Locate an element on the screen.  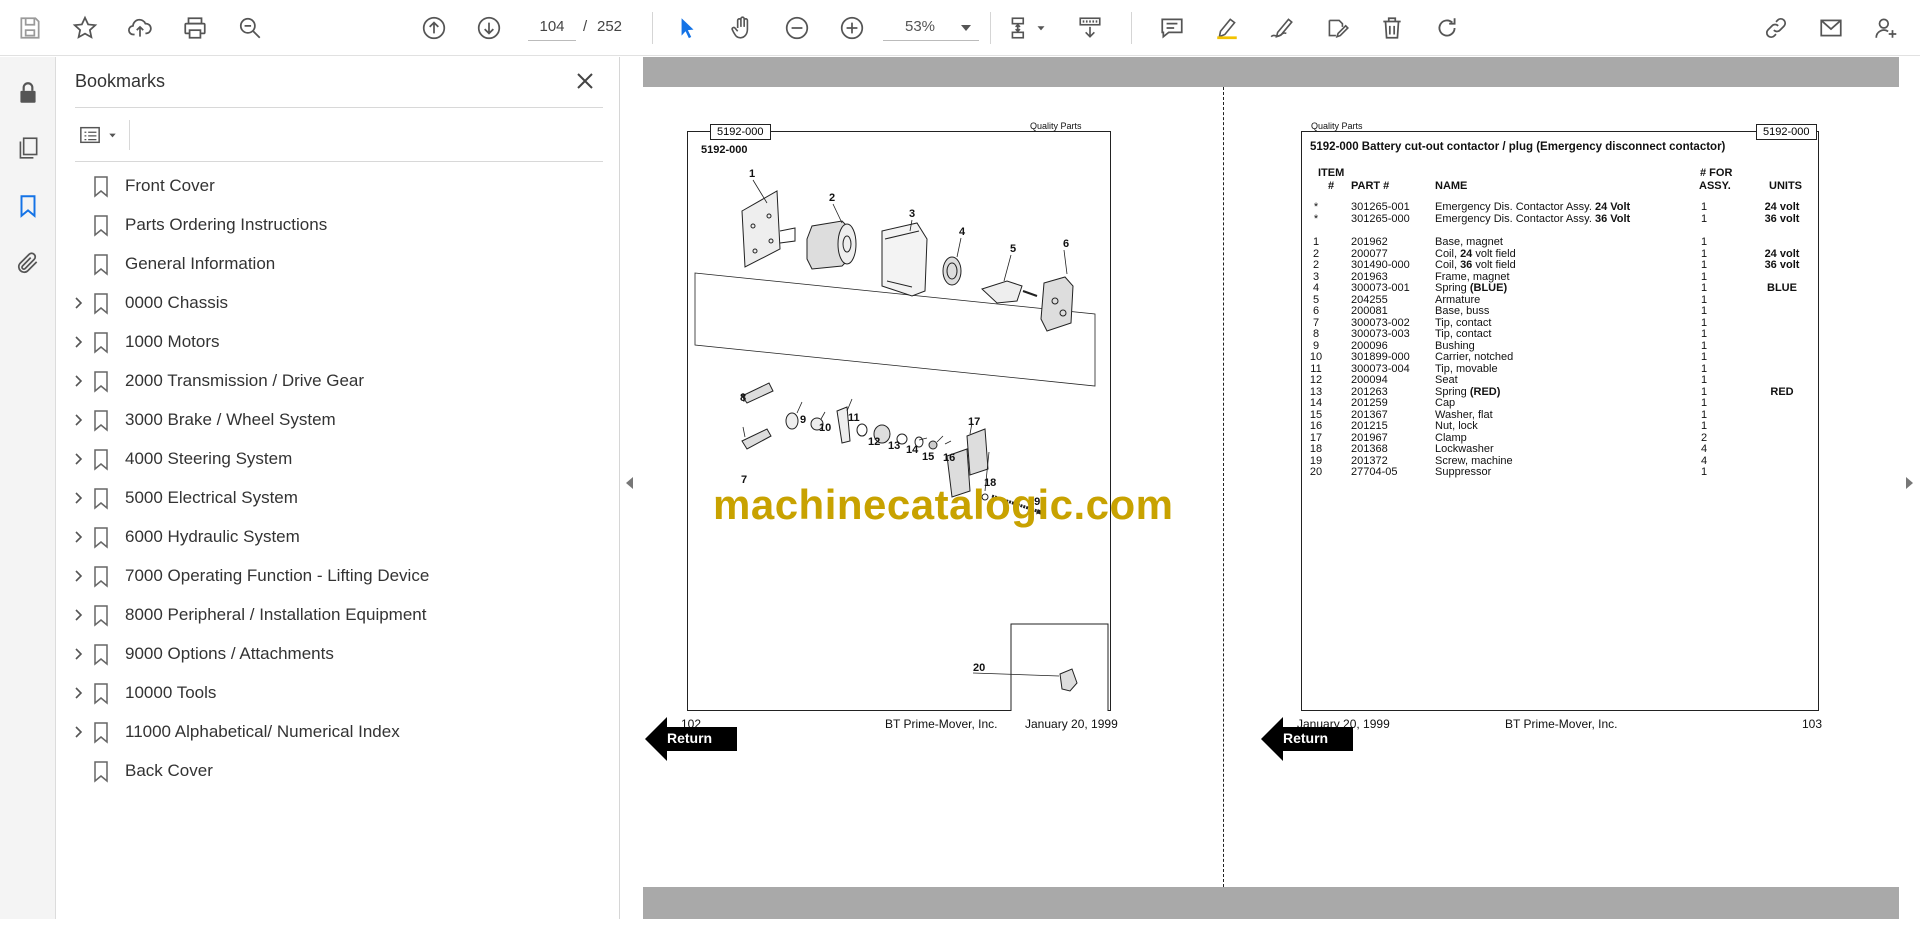
save-icon is located at coordinates (30, 28).